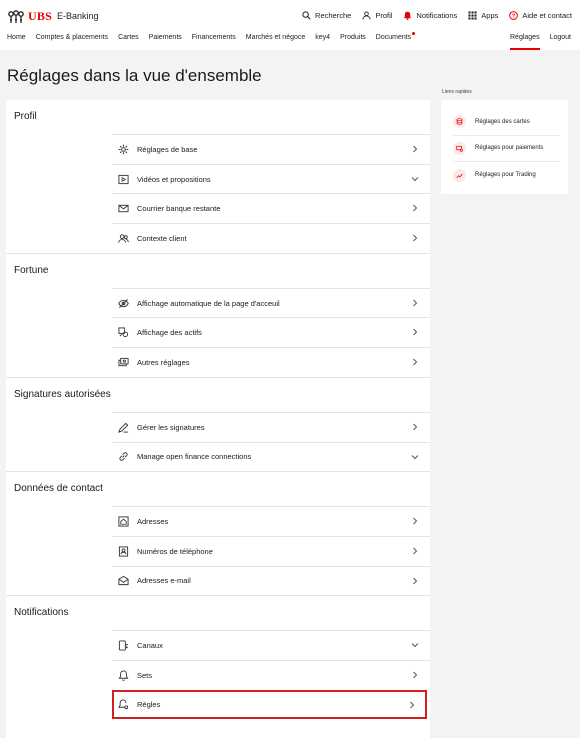 This screenshot has height=738, width=580. I want to click on search-label: Recherche, so click(333, 15).